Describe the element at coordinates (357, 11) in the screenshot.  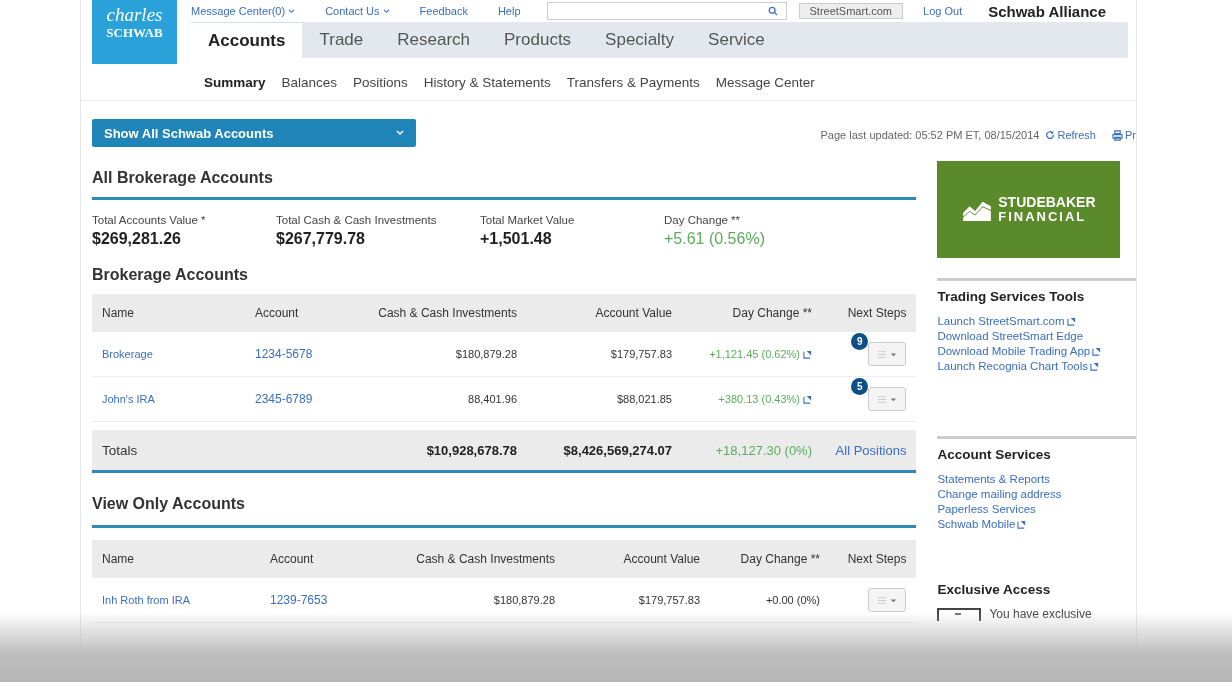
I see `top-link: Contact Us` at that location.